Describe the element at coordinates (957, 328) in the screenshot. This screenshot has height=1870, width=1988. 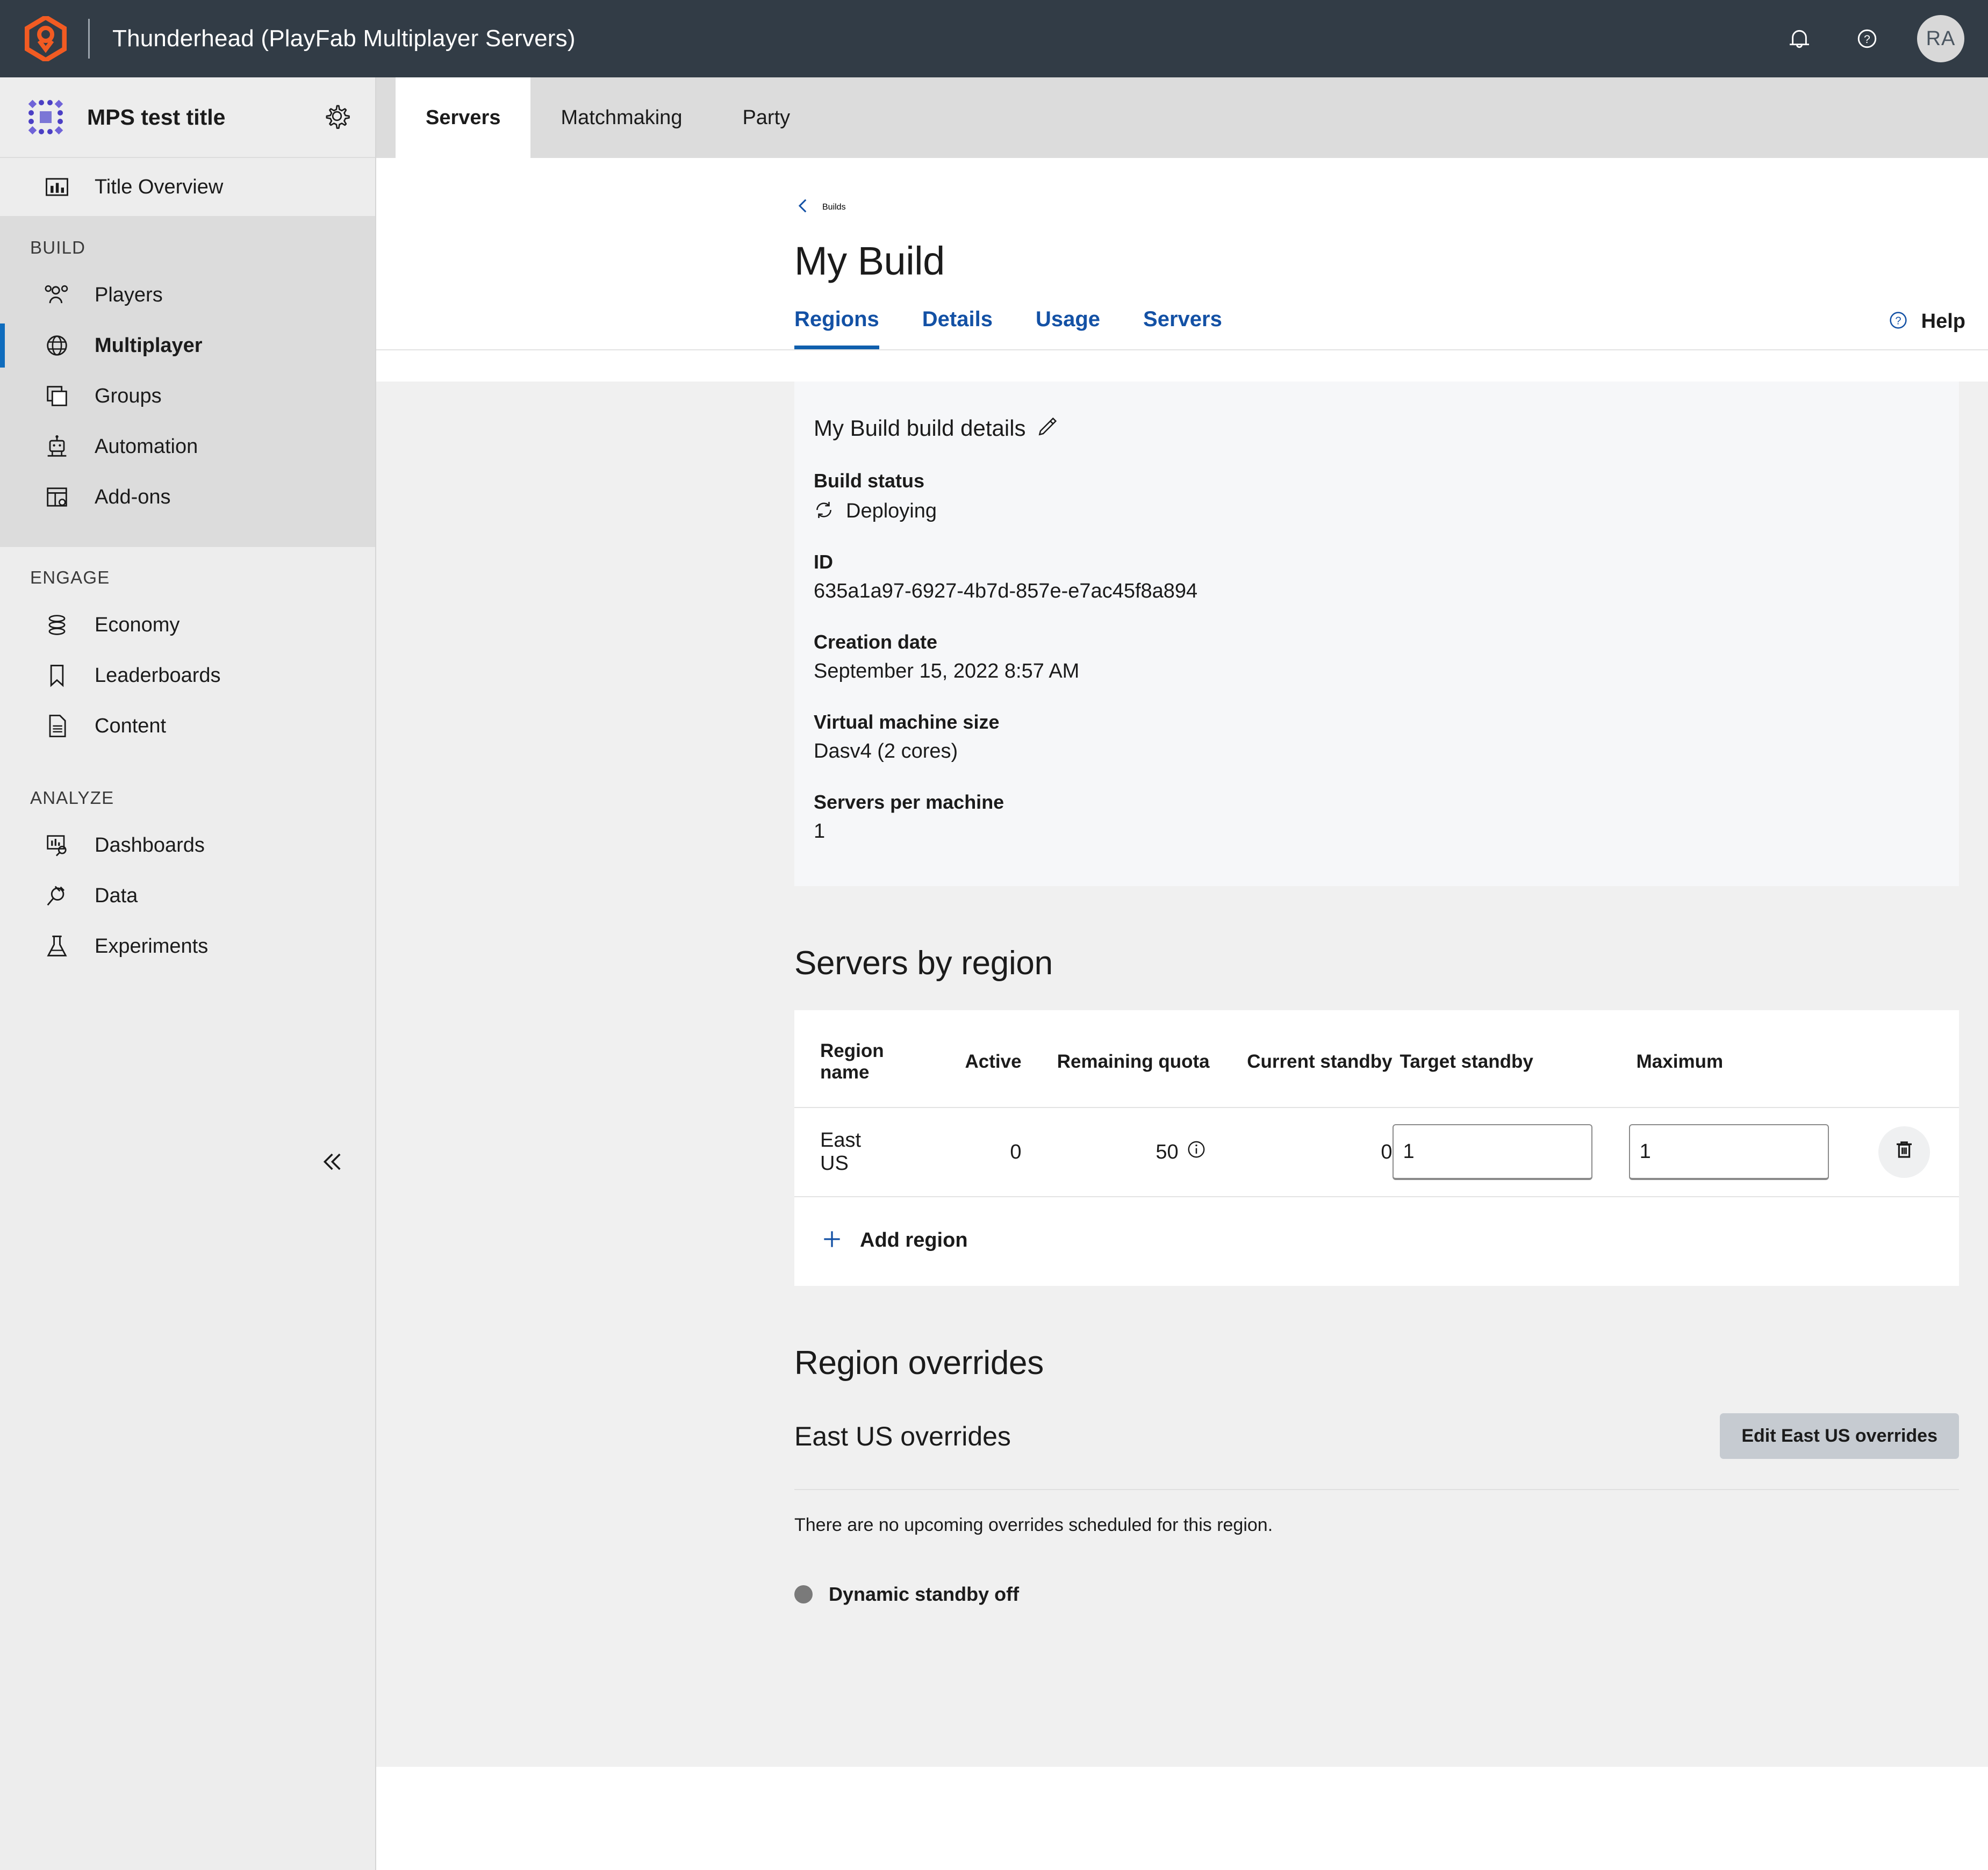
I see `tab-details: Details` at that location.